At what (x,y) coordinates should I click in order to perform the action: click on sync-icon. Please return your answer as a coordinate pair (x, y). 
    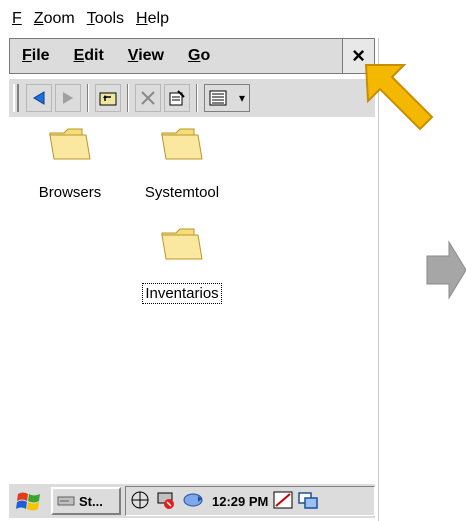
    Looking at the image, I should click on (193, 501).